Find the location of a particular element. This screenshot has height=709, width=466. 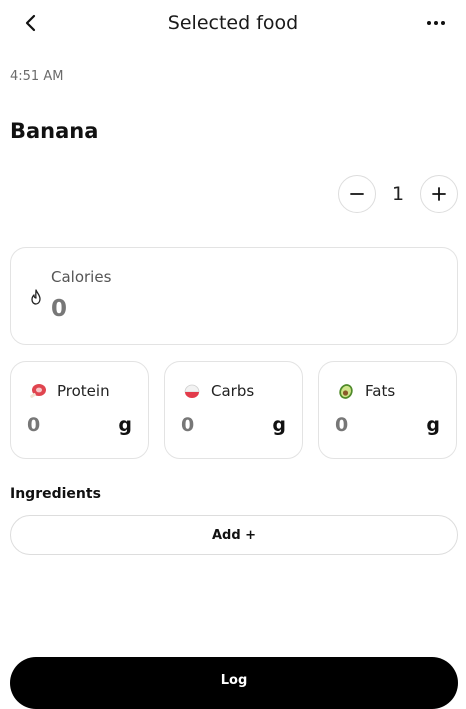

more-horizontal-icon is located at coordinates (436, 23).